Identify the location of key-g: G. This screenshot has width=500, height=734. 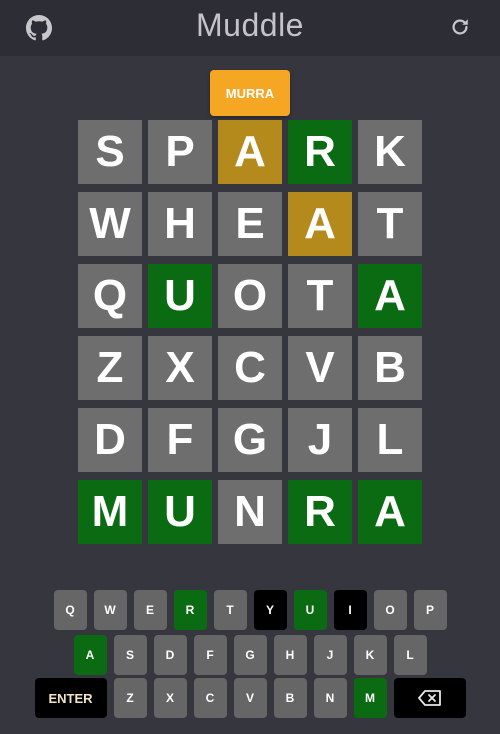
(250, 655).